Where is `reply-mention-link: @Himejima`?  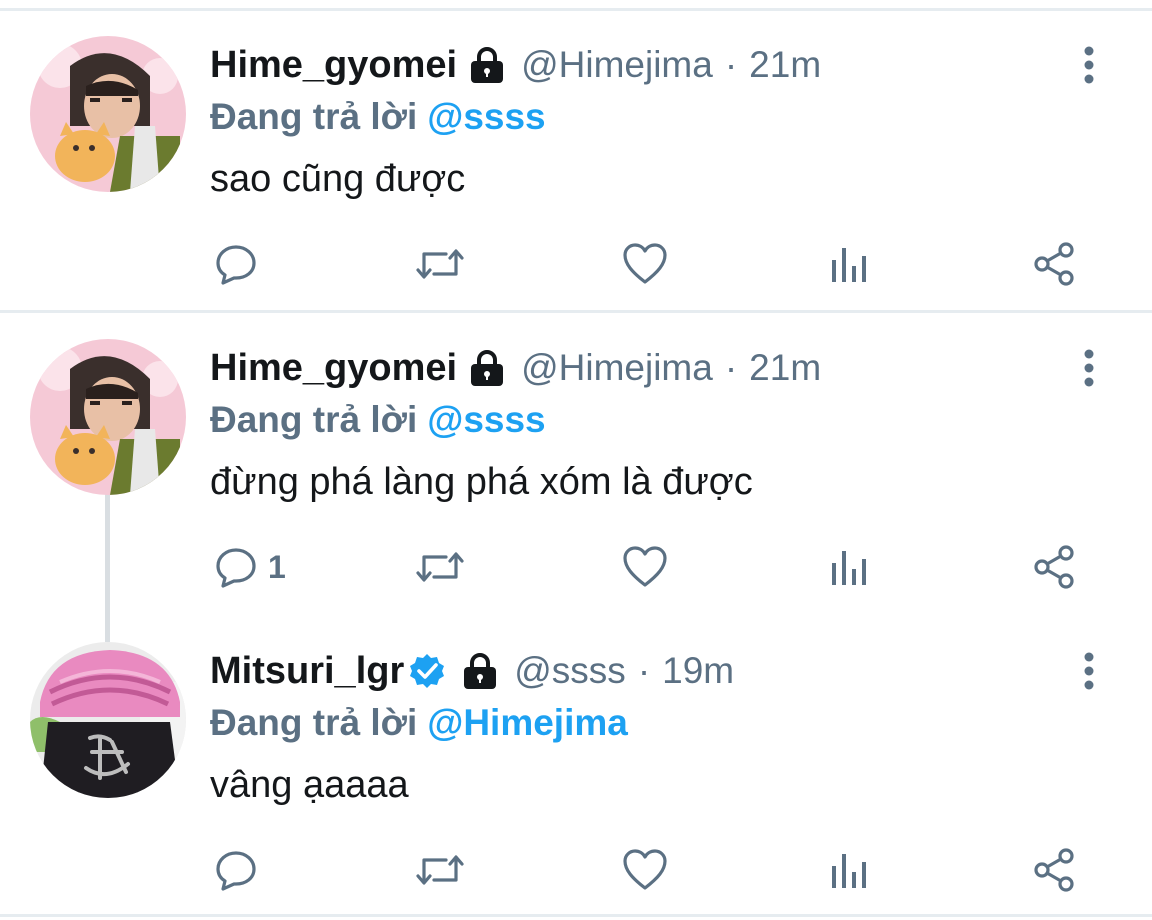 reply-mention-link: @Himejima is located at coordinates (527, 723).